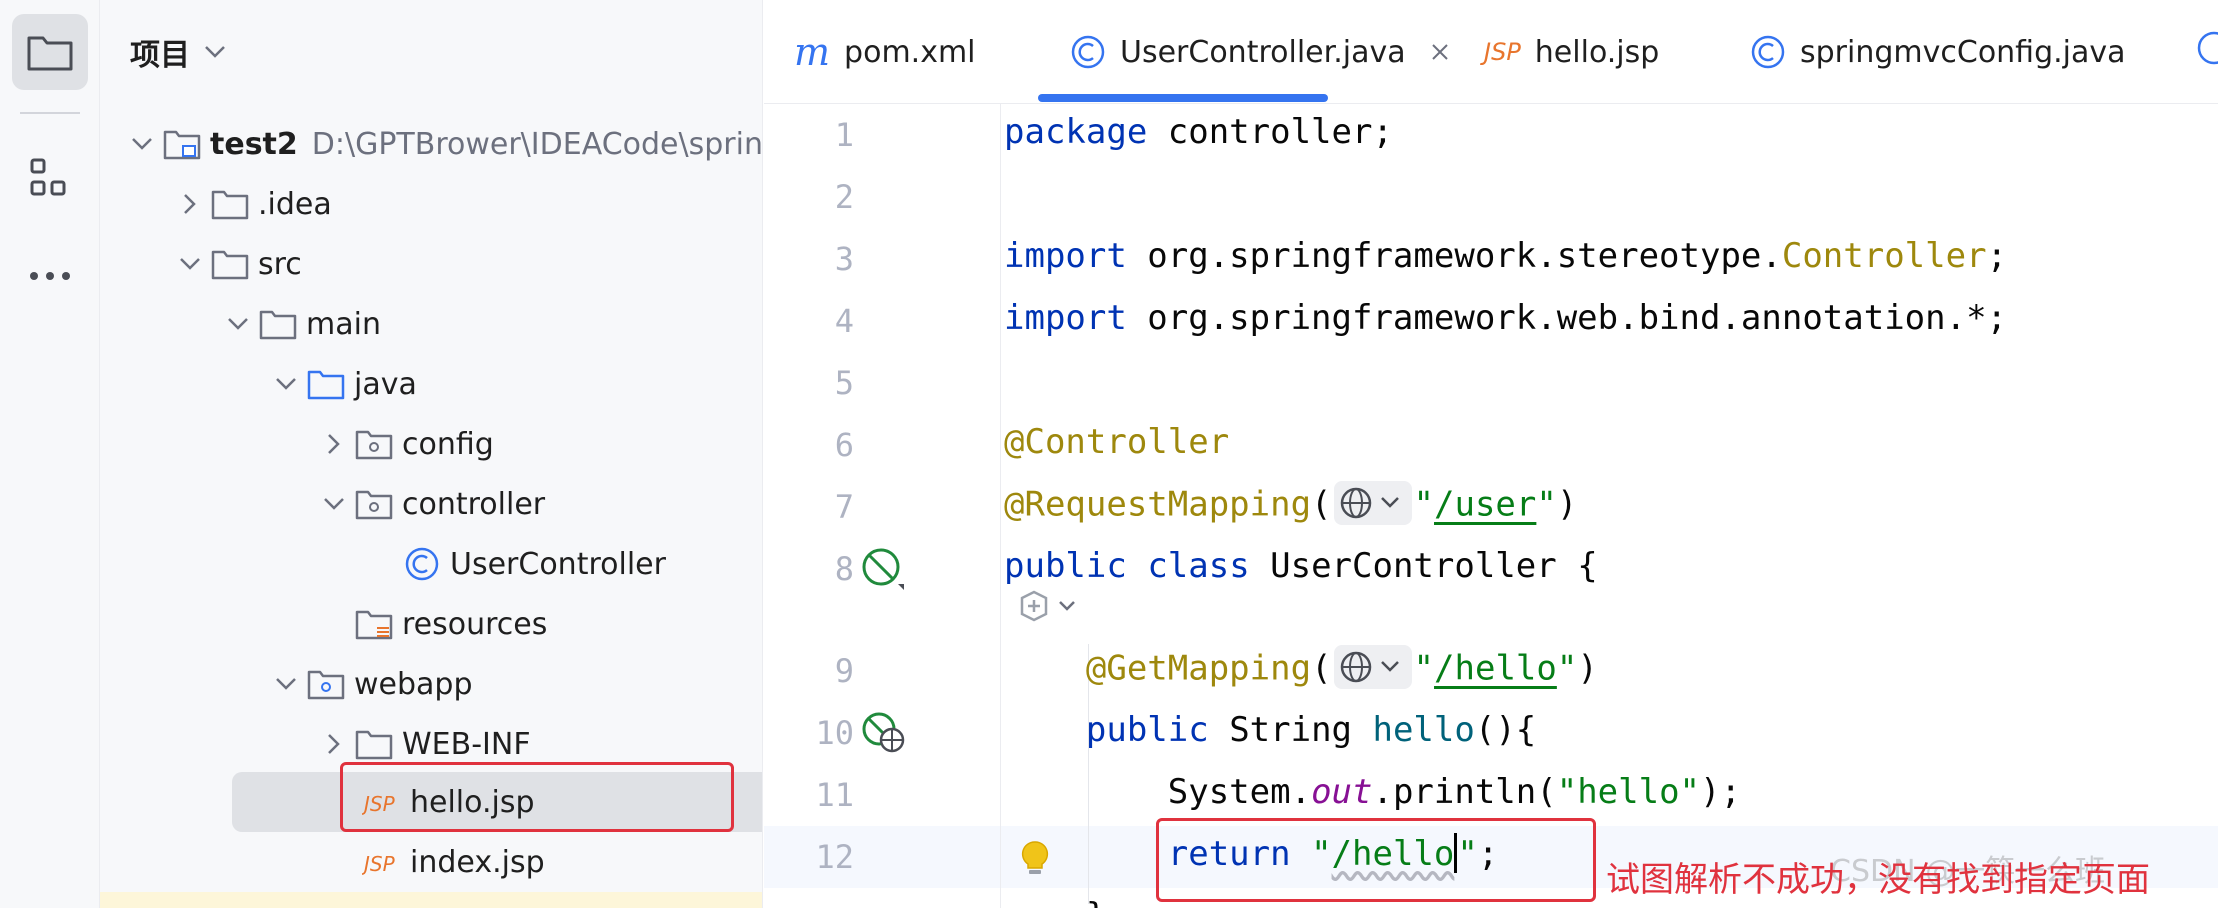 Image resolution: width=2218 pixels, height=908 pixels. Describe the element at coordinates (844, 135) in the screenshot. I see `line-number: 1` at that location.